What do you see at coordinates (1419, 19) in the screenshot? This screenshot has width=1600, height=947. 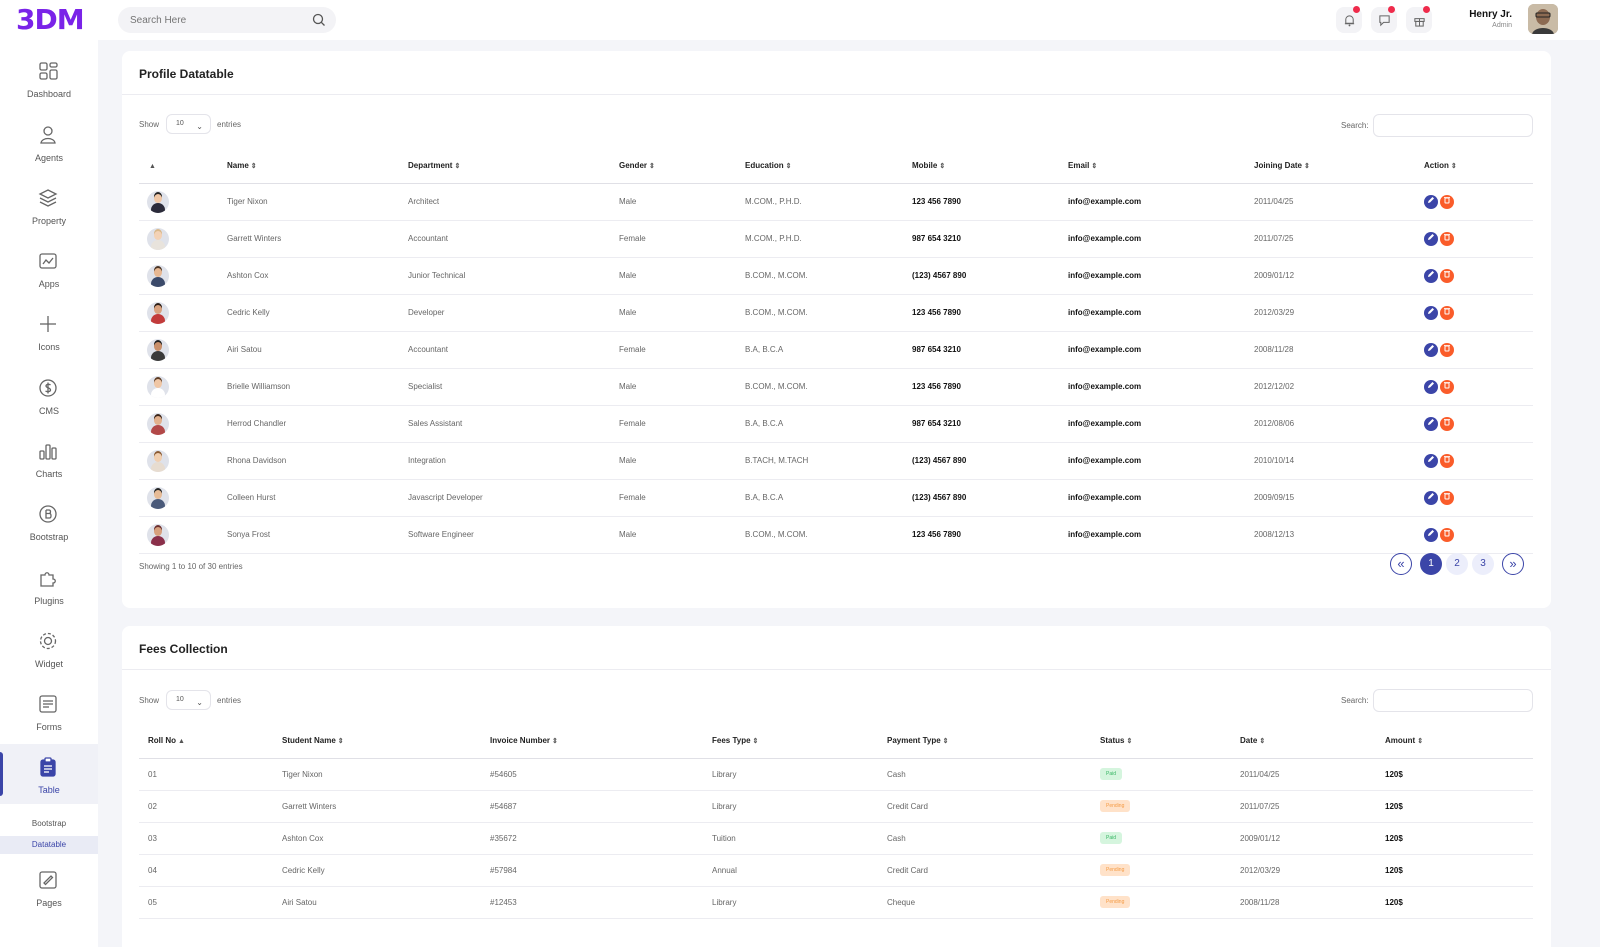 I see `gift-button` at bounding box center [1419, 19].